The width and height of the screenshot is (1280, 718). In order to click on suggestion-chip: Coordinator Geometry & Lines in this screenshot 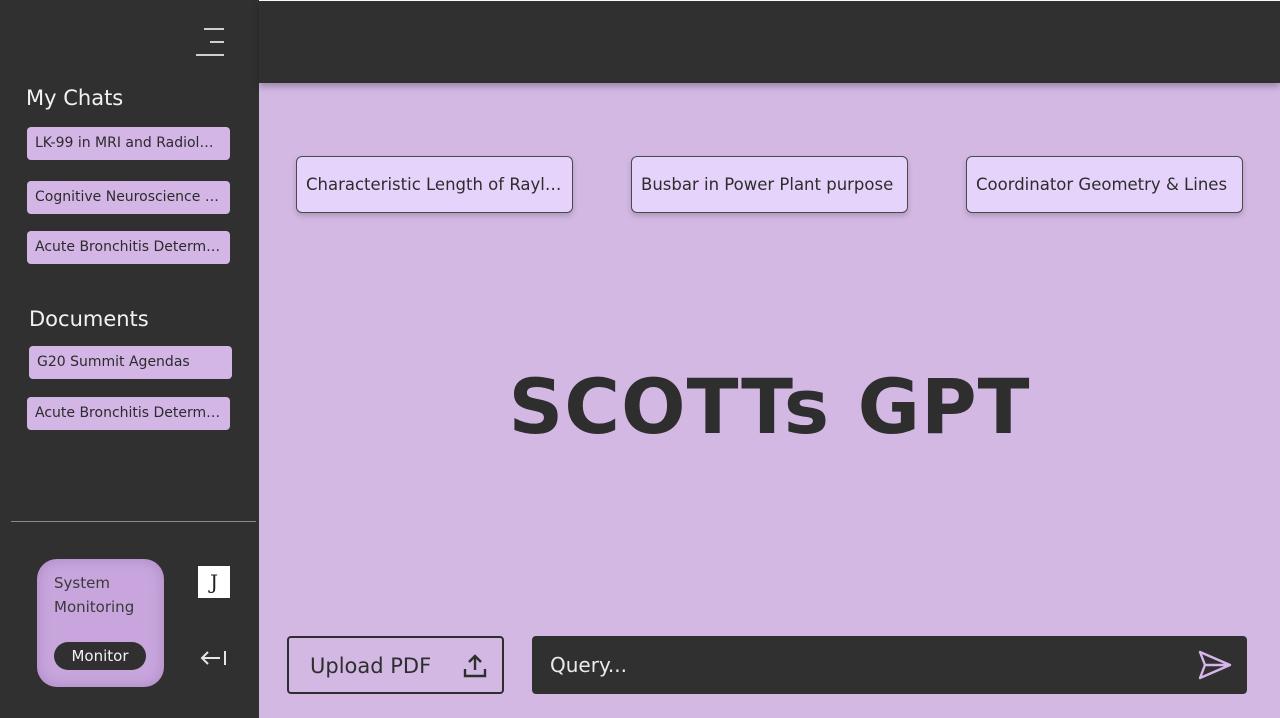, I will do `click(1104, 184)`.